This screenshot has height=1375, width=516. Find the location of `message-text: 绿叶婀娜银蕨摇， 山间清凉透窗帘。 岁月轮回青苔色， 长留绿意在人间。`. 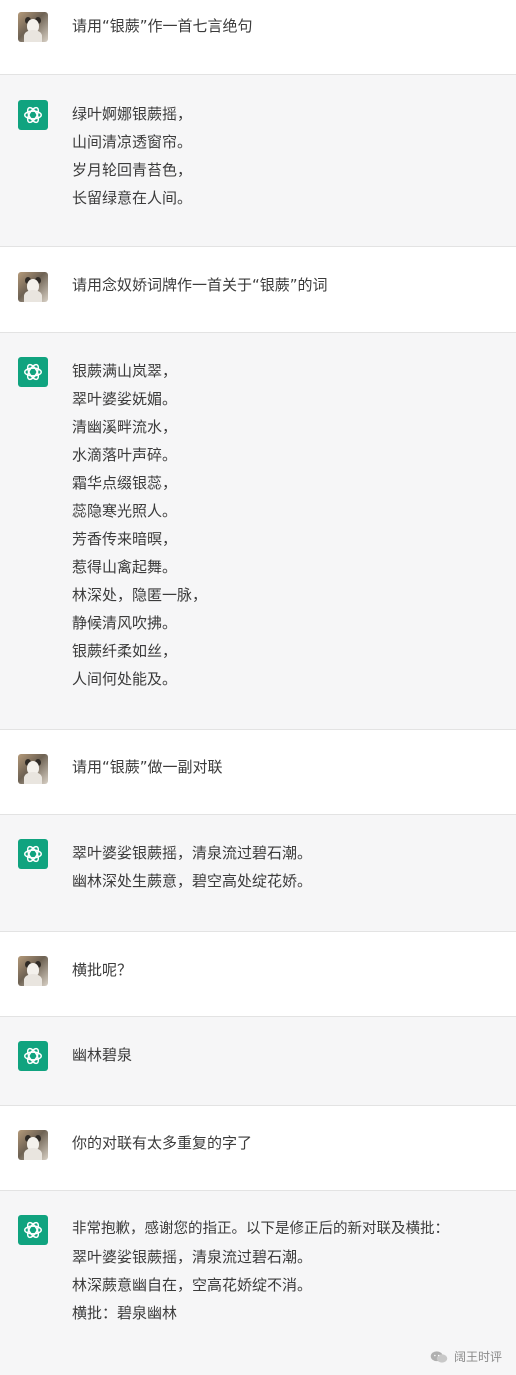

message-text: 绿叶婀娜银蕨摇， 山间清凉透窗帘。 岁月轮回青苔色， 长留绿意在人间。 is located at coordinates (284, 156).